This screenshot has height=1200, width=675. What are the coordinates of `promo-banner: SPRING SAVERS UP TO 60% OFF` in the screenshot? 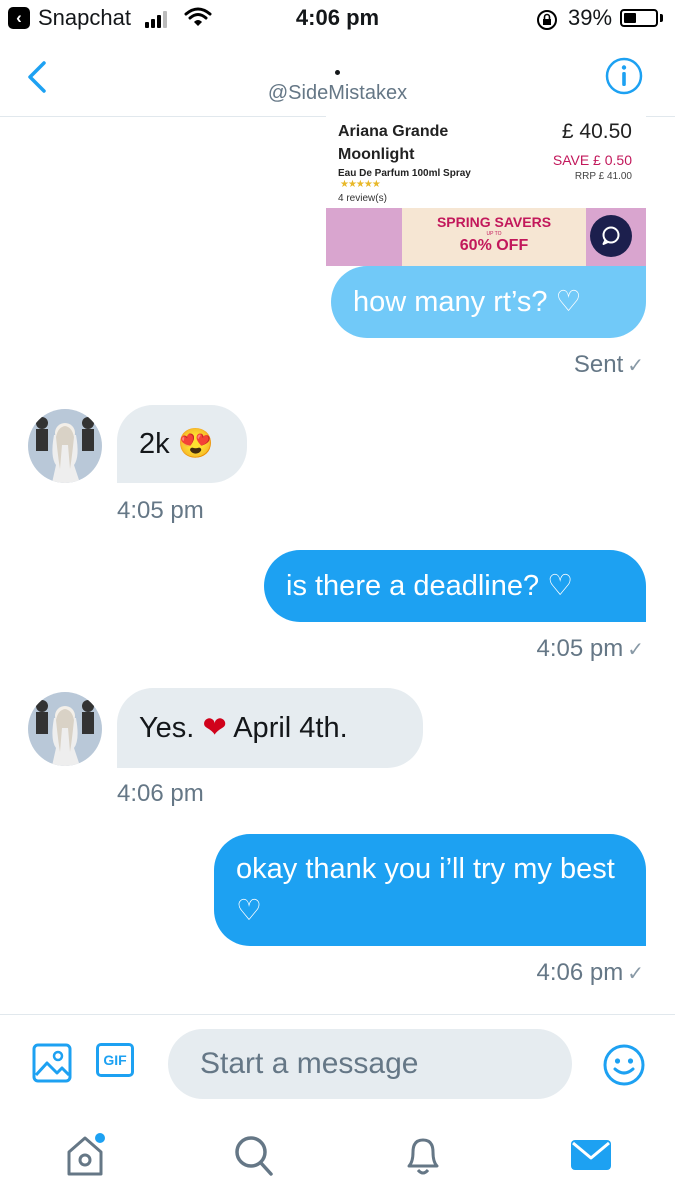 It's located at (486, 237).